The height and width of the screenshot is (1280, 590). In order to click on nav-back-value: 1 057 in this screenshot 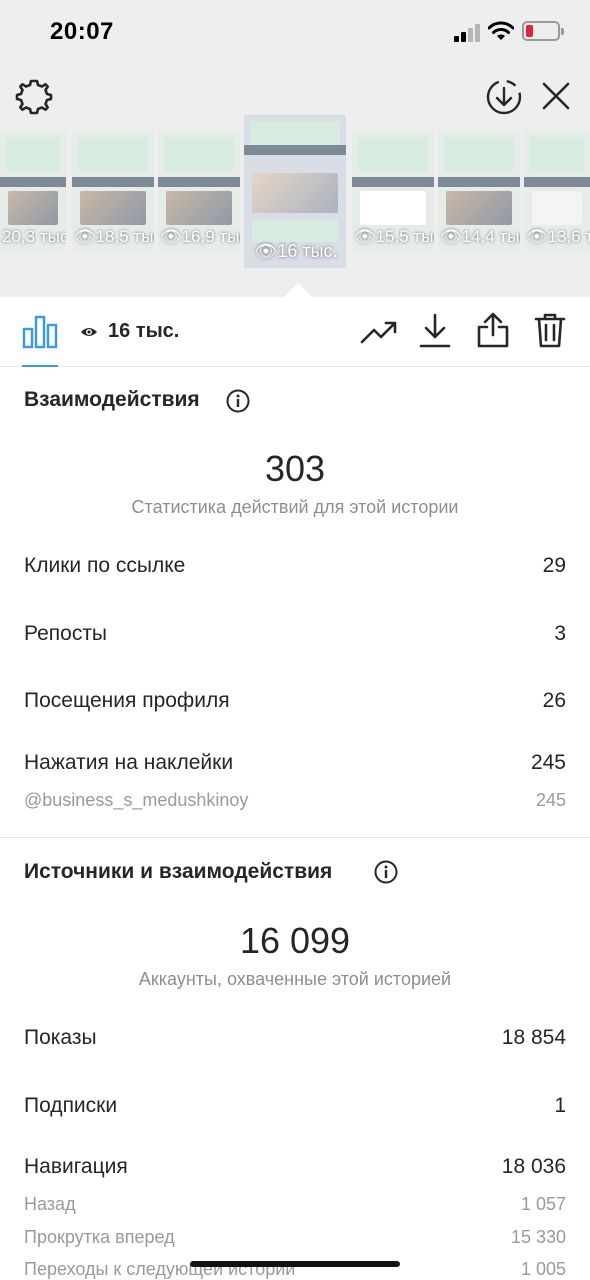, I will do `click(543, 1204)`.